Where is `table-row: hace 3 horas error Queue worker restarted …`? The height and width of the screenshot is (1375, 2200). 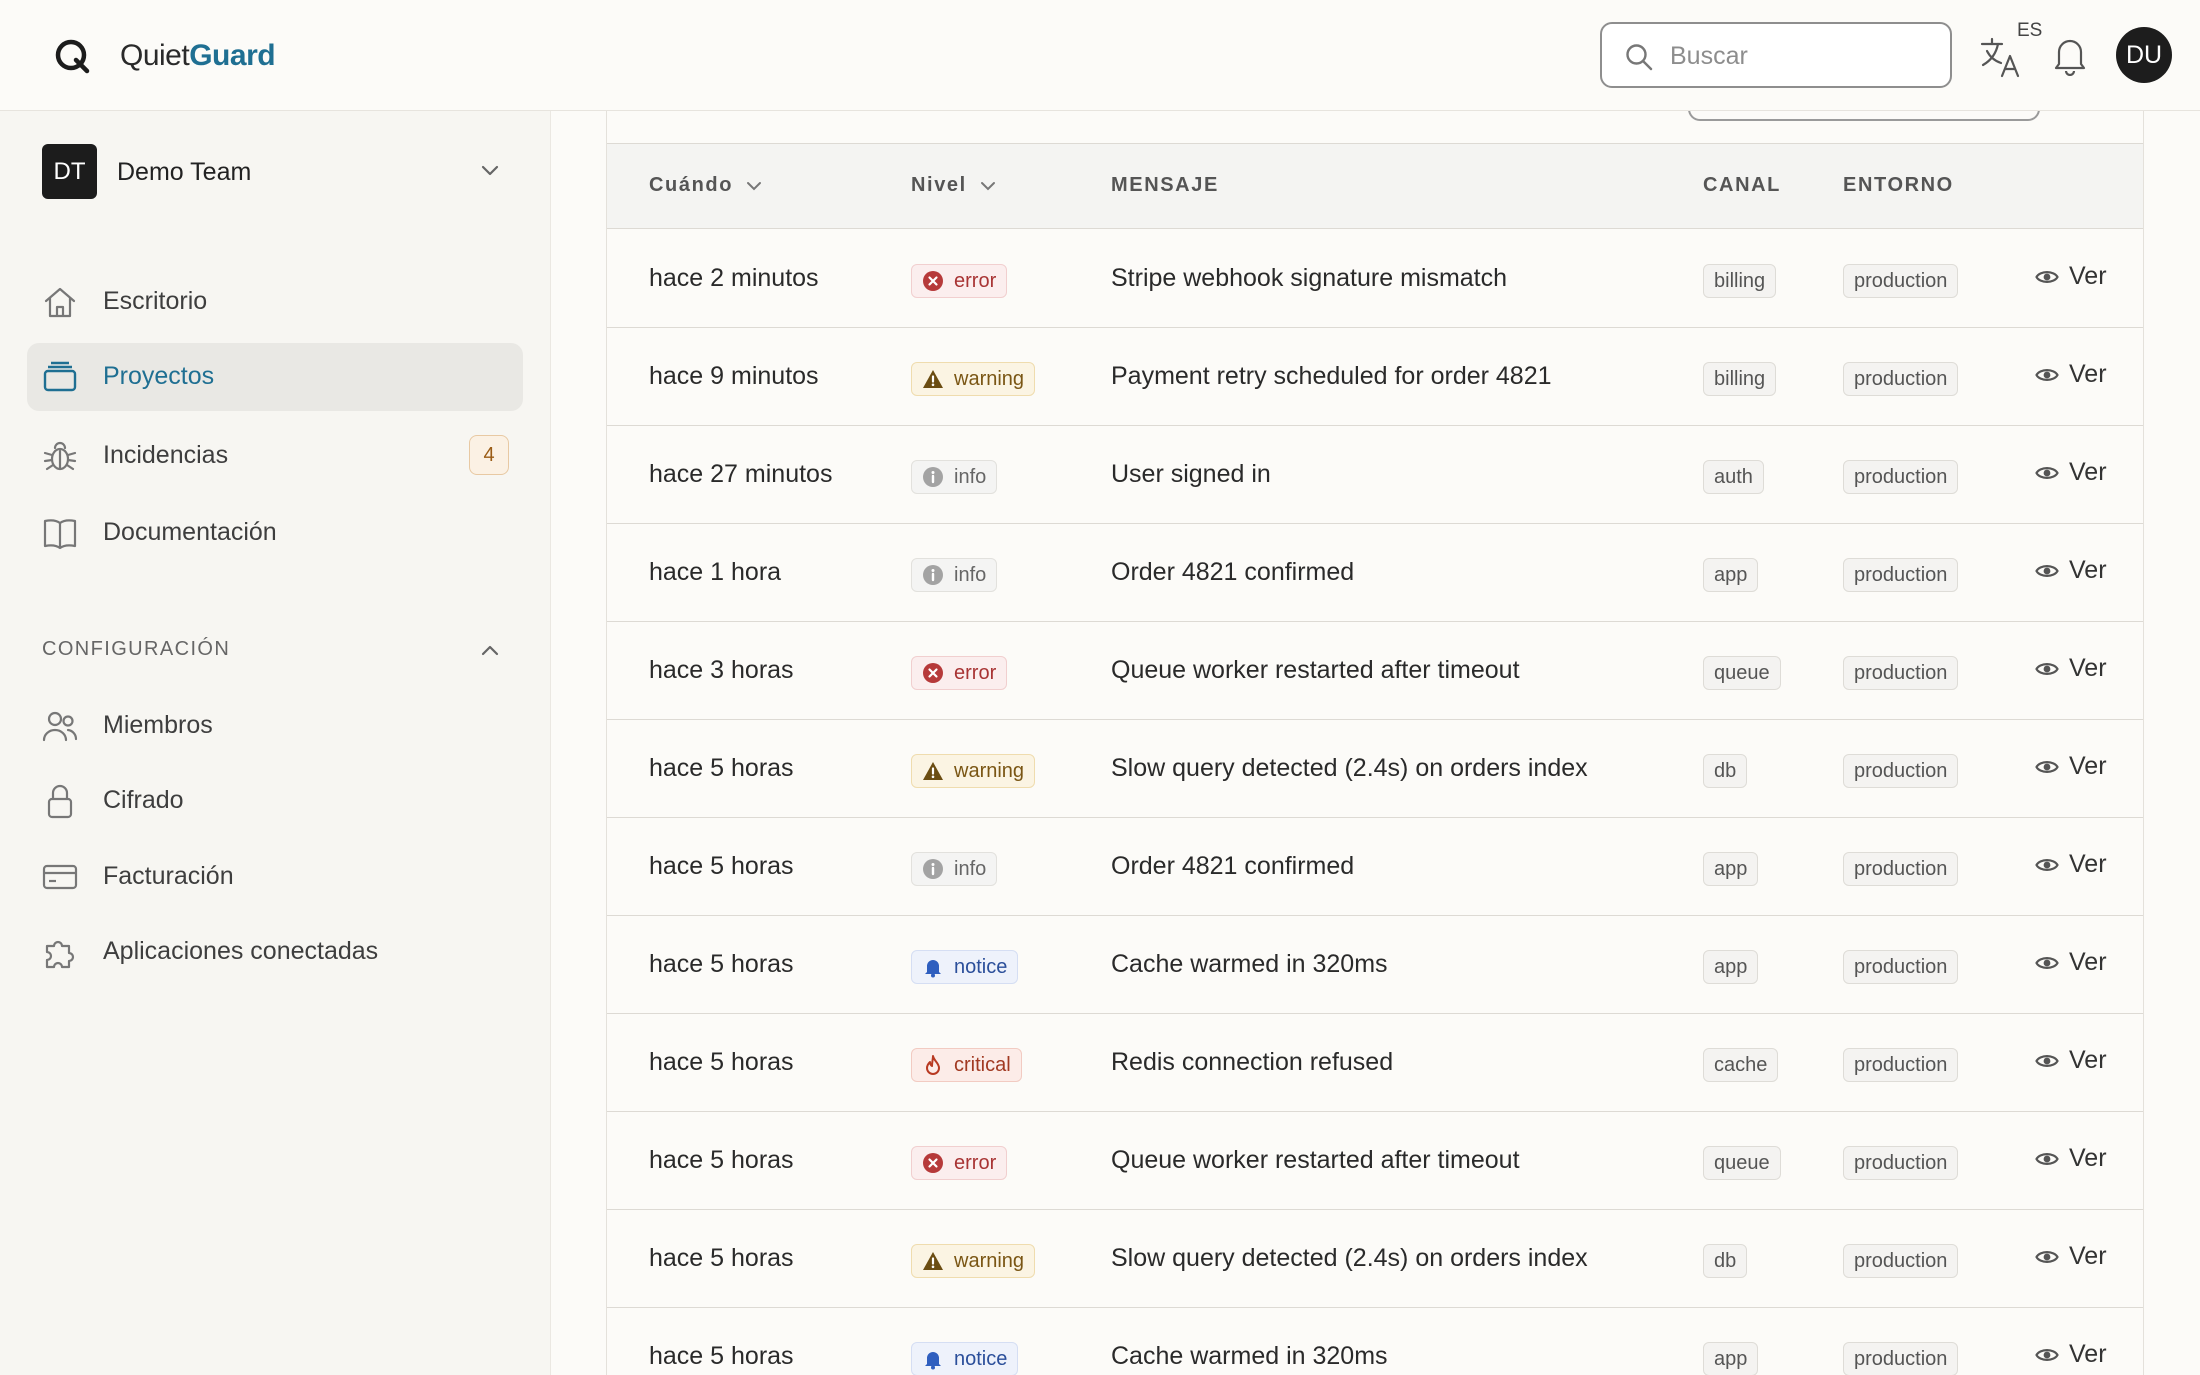
table-row: hace 3 horas error Queue worker restarted … is located at coordinates (1375, 671).